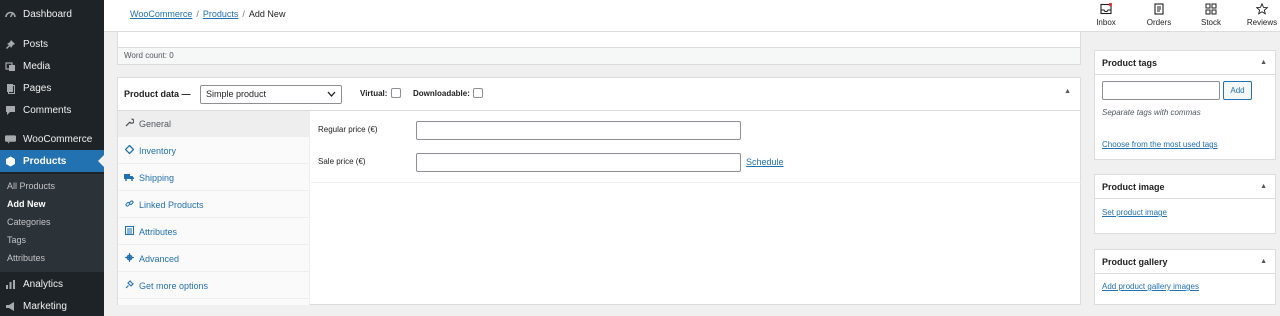 The image size is (1280, 316). Describe the element at coordinates (578, 130) in the screenshot. I see `regular-price-input` at that location.